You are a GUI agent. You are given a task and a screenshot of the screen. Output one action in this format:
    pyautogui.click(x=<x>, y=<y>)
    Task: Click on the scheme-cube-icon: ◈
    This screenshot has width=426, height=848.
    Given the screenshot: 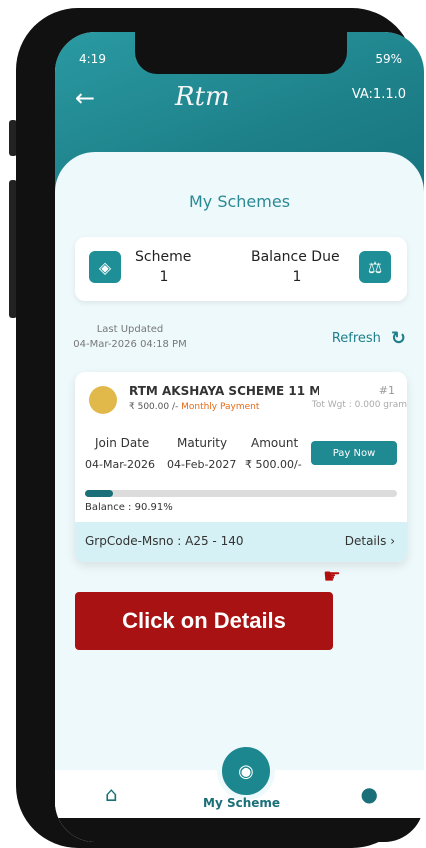 What is the action you would take?
    pyautogui.click(x=105, y=267)
    